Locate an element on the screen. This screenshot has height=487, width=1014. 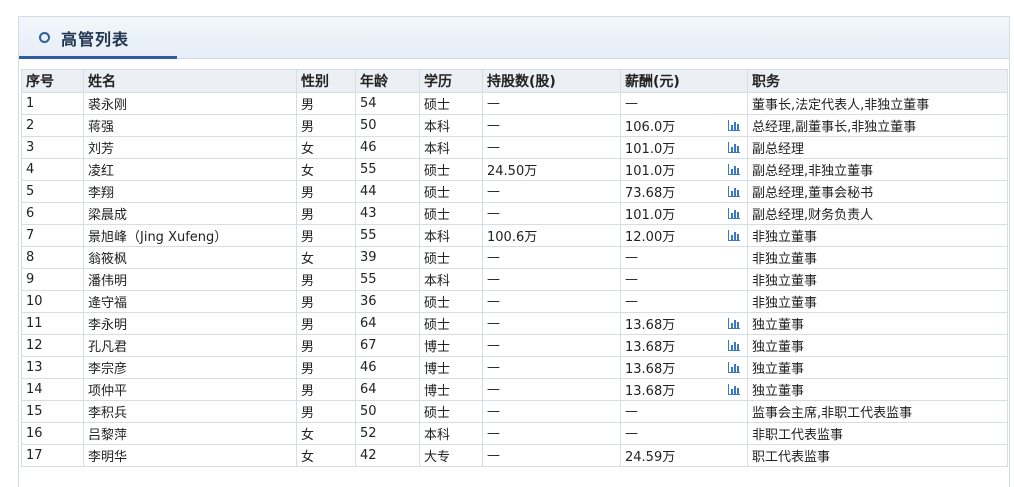
cell-pay: 12.00万 is located at coordinates (684, 235).